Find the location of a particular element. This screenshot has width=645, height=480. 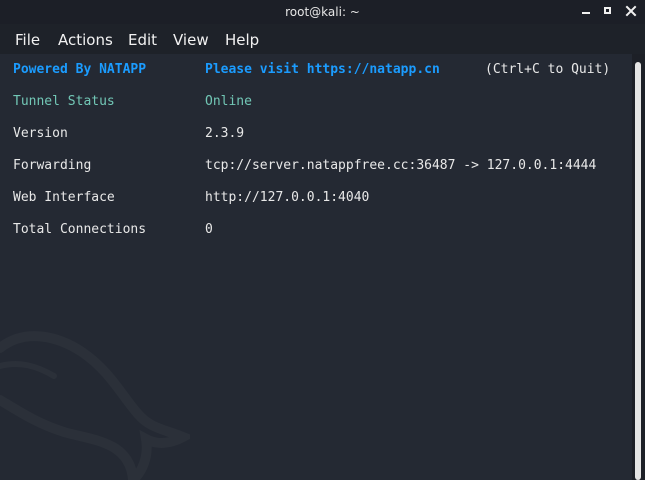

version-value: 2.3.9 is located at coordinates (225, 133).